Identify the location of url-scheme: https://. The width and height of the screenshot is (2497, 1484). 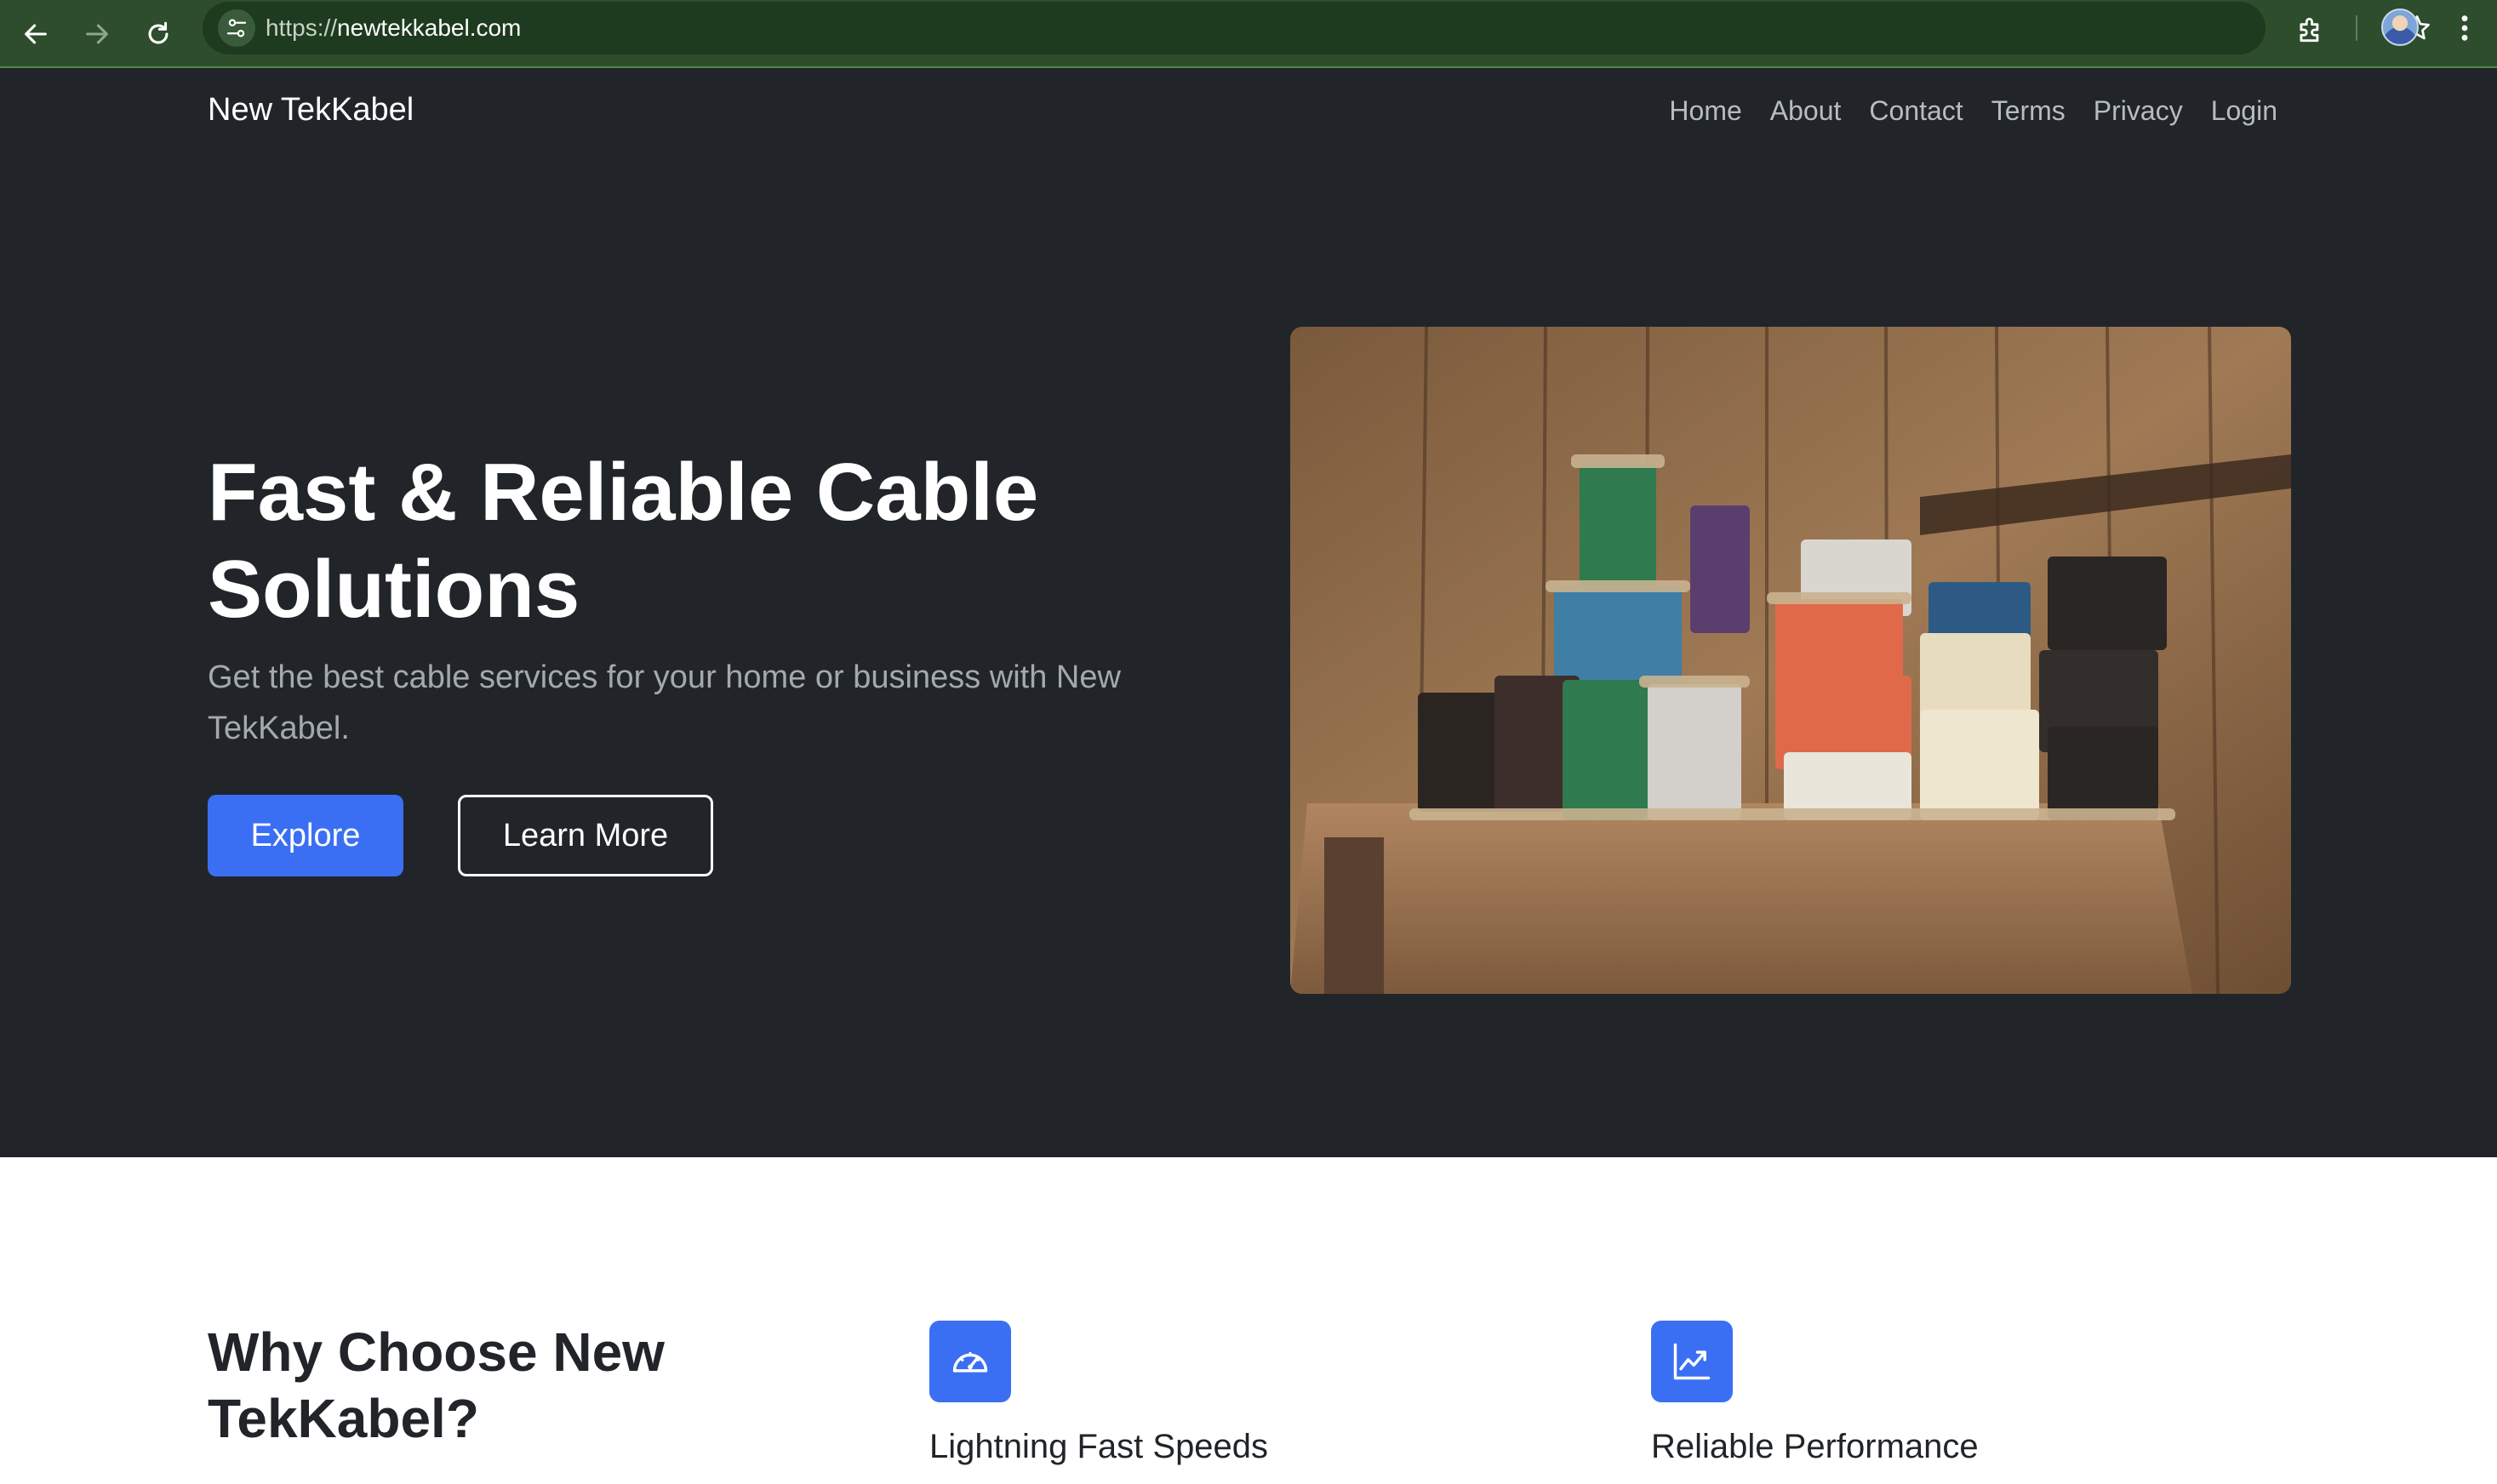
(302, 27).